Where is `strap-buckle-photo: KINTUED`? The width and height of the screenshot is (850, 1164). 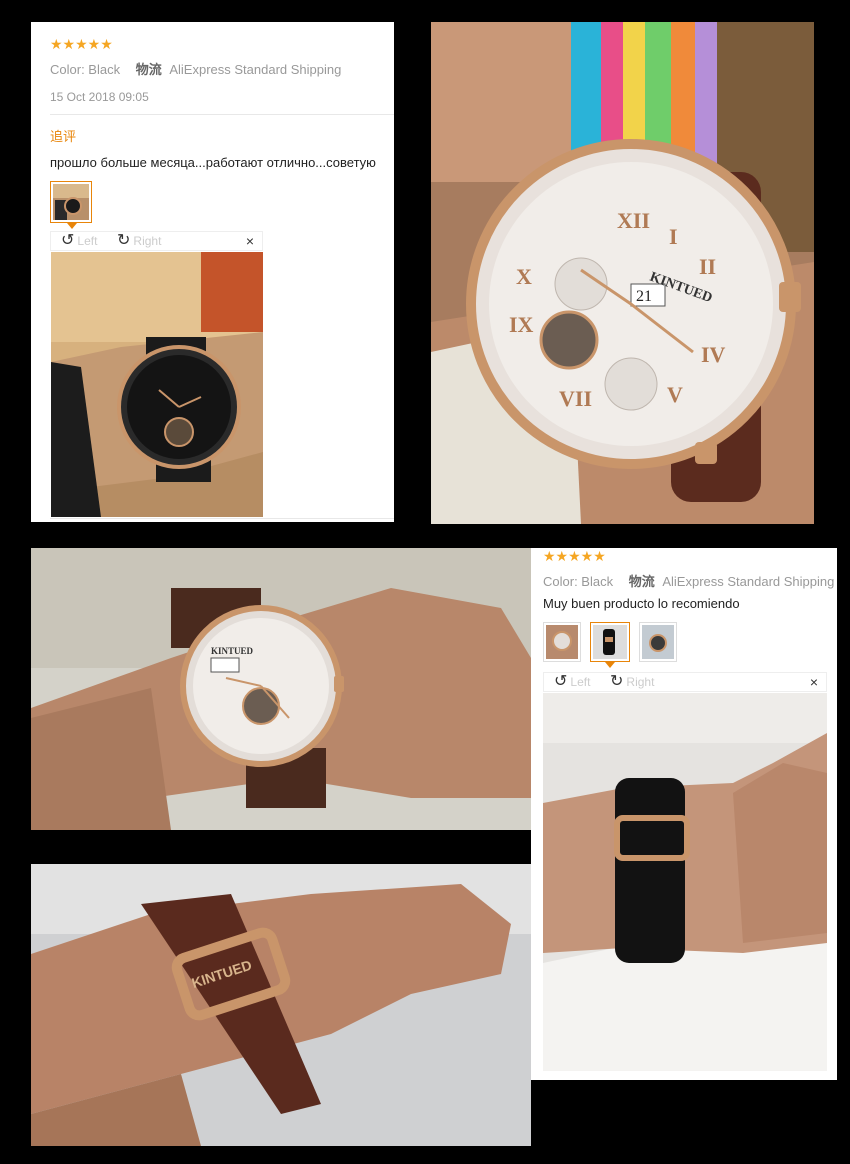
strap-buckle-photo: KINTUED is located at coordinates (281, 1005).